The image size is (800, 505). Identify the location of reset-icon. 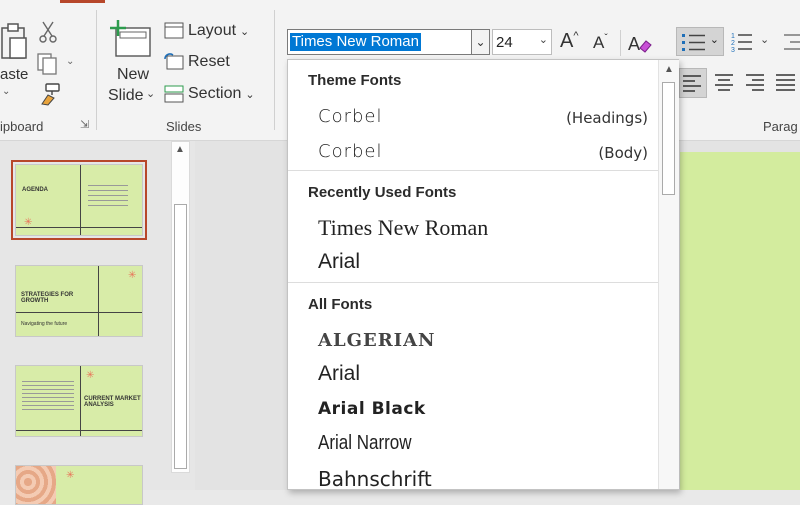
(174, 61).